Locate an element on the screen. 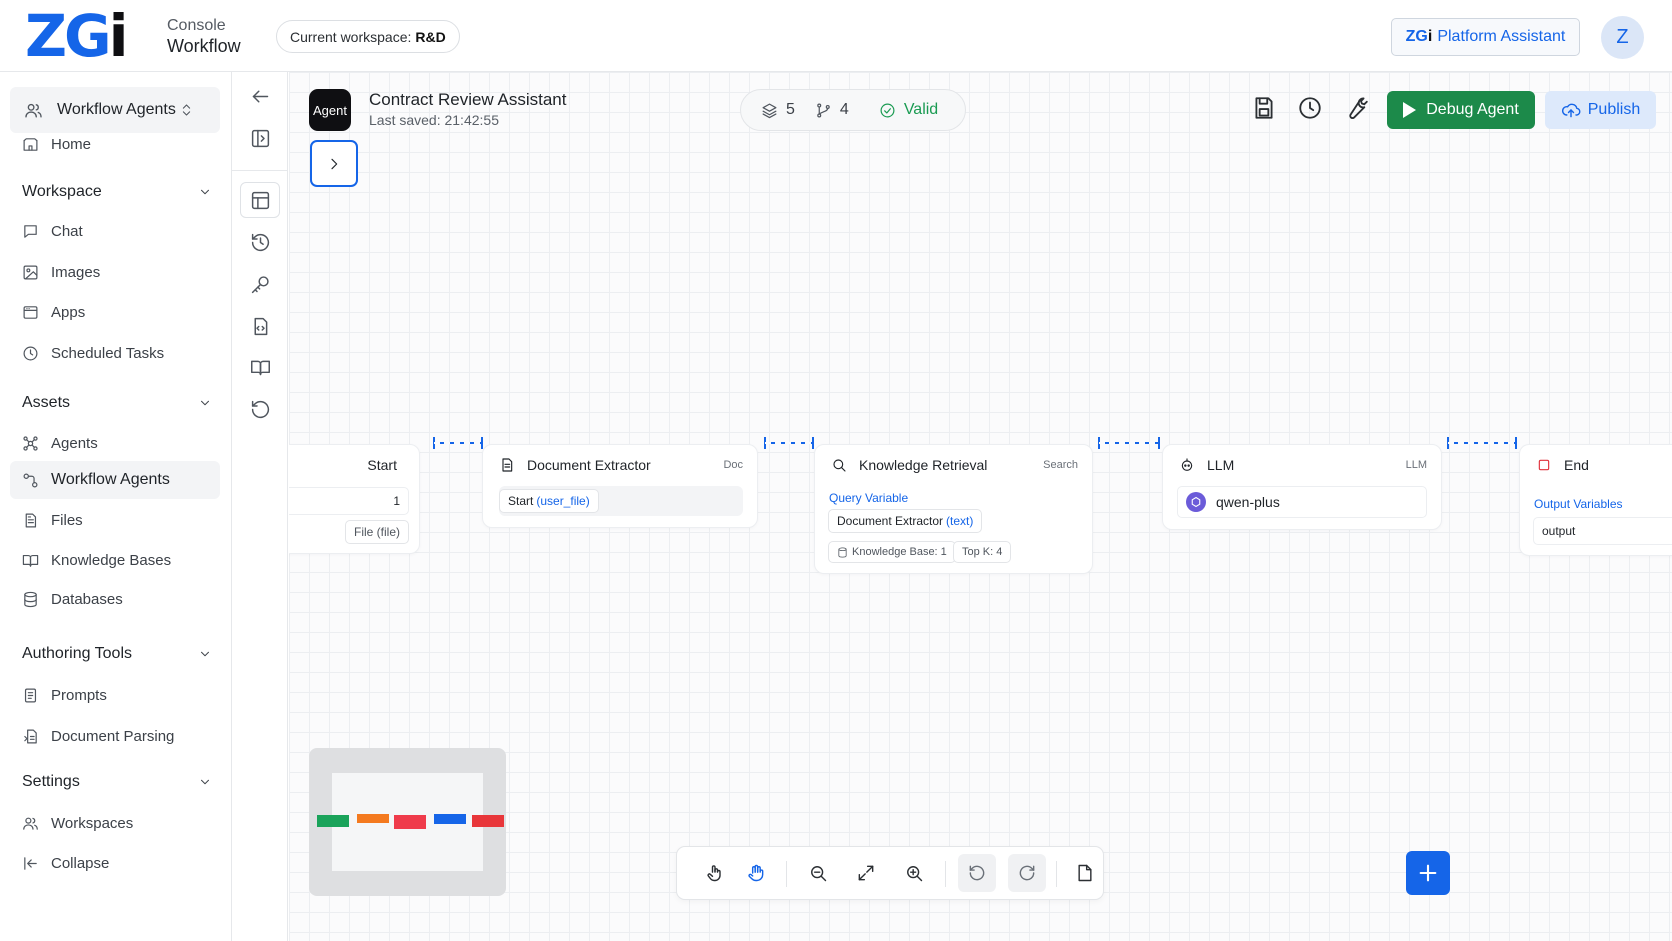  edge-kr-to-llm is located at coordinates (1129, 443).